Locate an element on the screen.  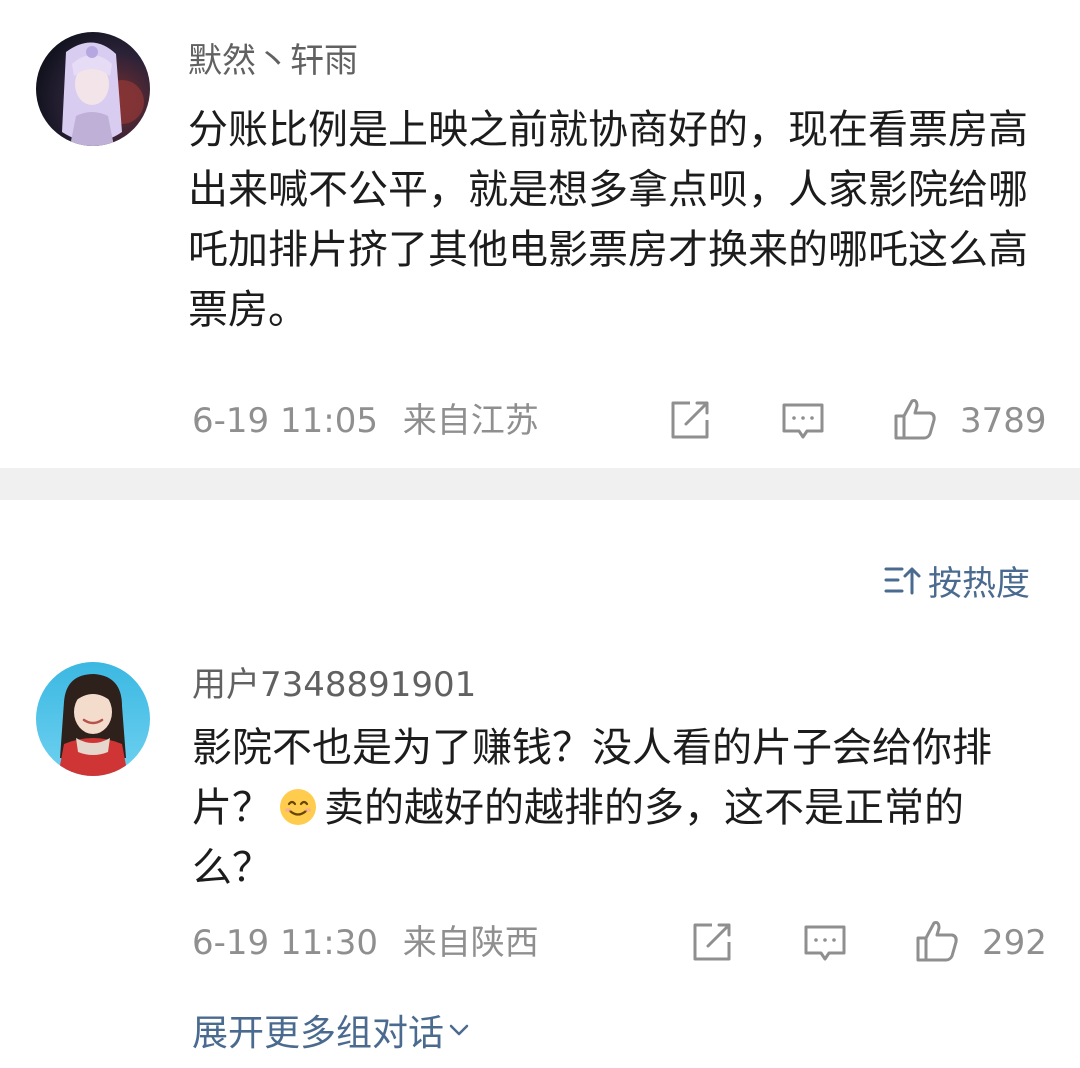
username: 用户7348891901 is located at coordinates (334, 685).